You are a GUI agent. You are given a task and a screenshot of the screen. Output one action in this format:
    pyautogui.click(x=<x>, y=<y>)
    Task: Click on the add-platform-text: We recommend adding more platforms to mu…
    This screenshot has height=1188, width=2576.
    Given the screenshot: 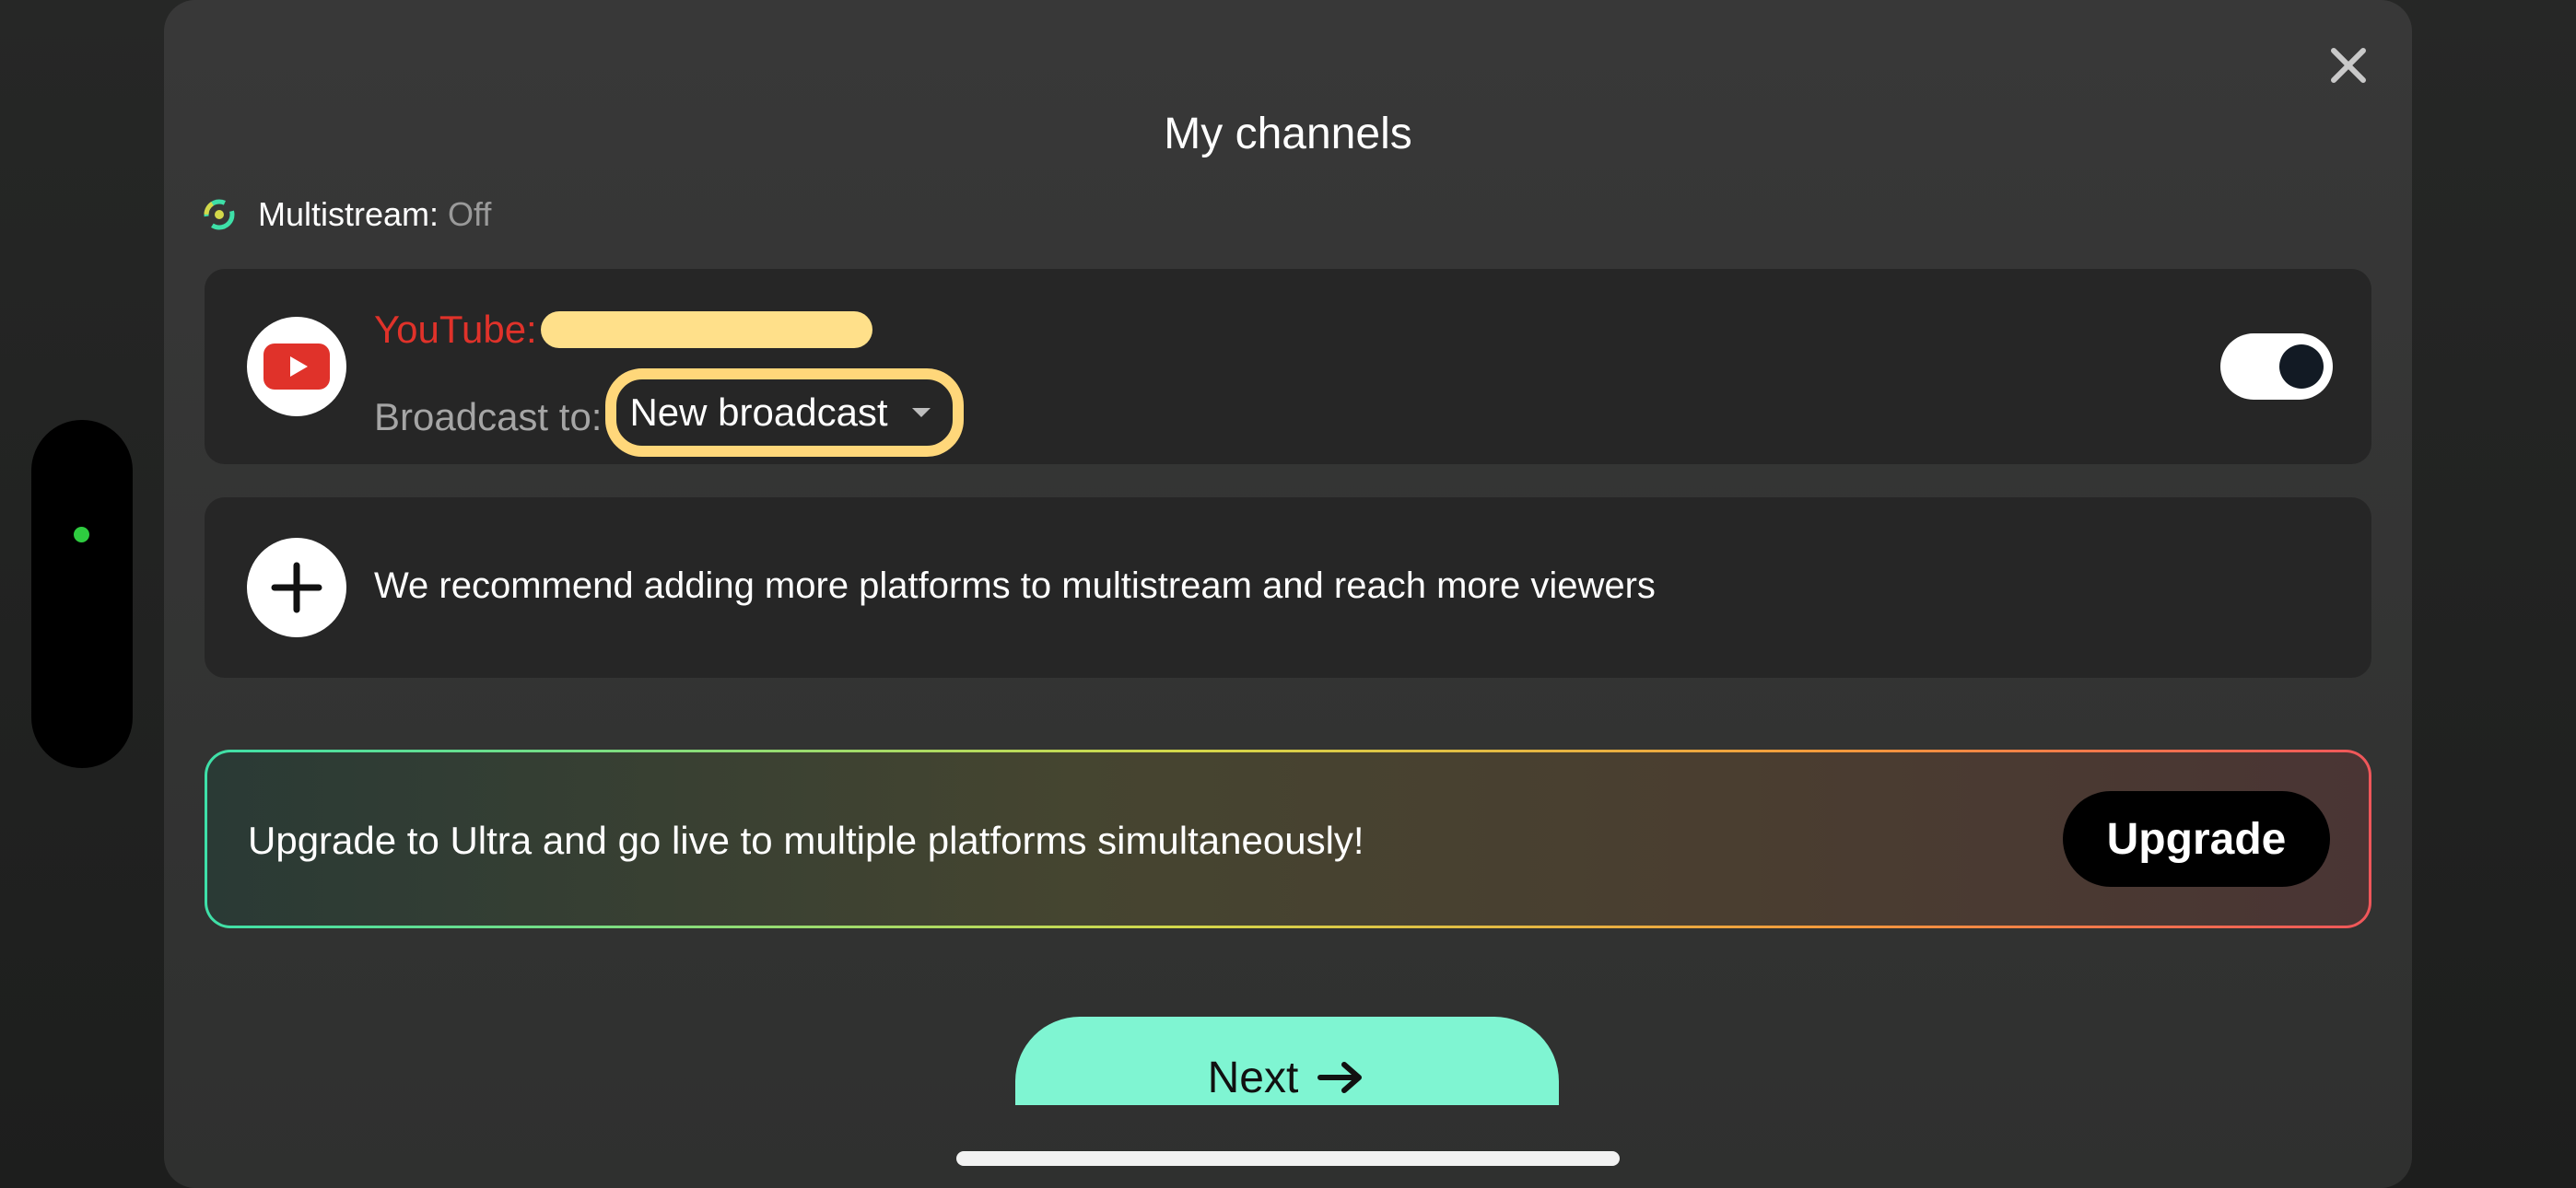 What is the action you would take?
    pyautogui.click(x=1015, y=585)
    